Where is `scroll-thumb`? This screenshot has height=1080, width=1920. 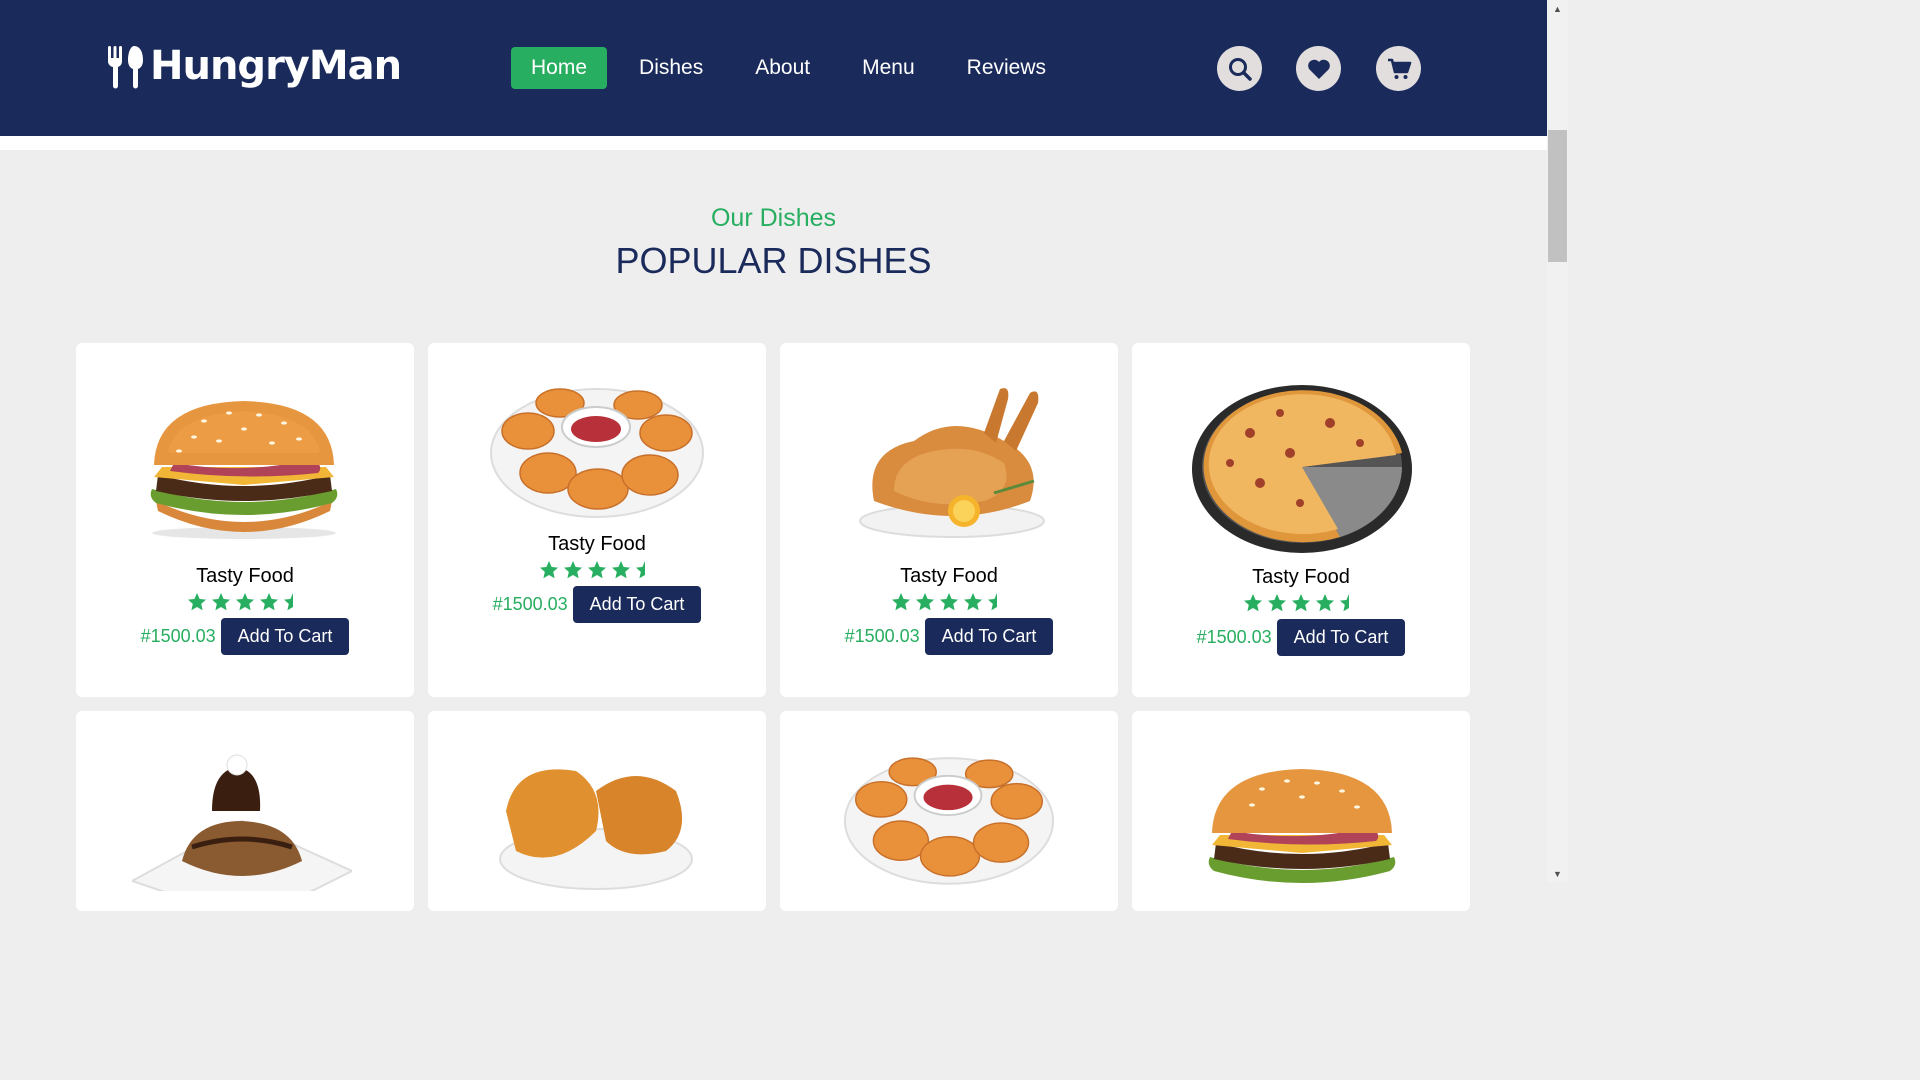
scroll-thumb is located at coordinates (1557, 196).